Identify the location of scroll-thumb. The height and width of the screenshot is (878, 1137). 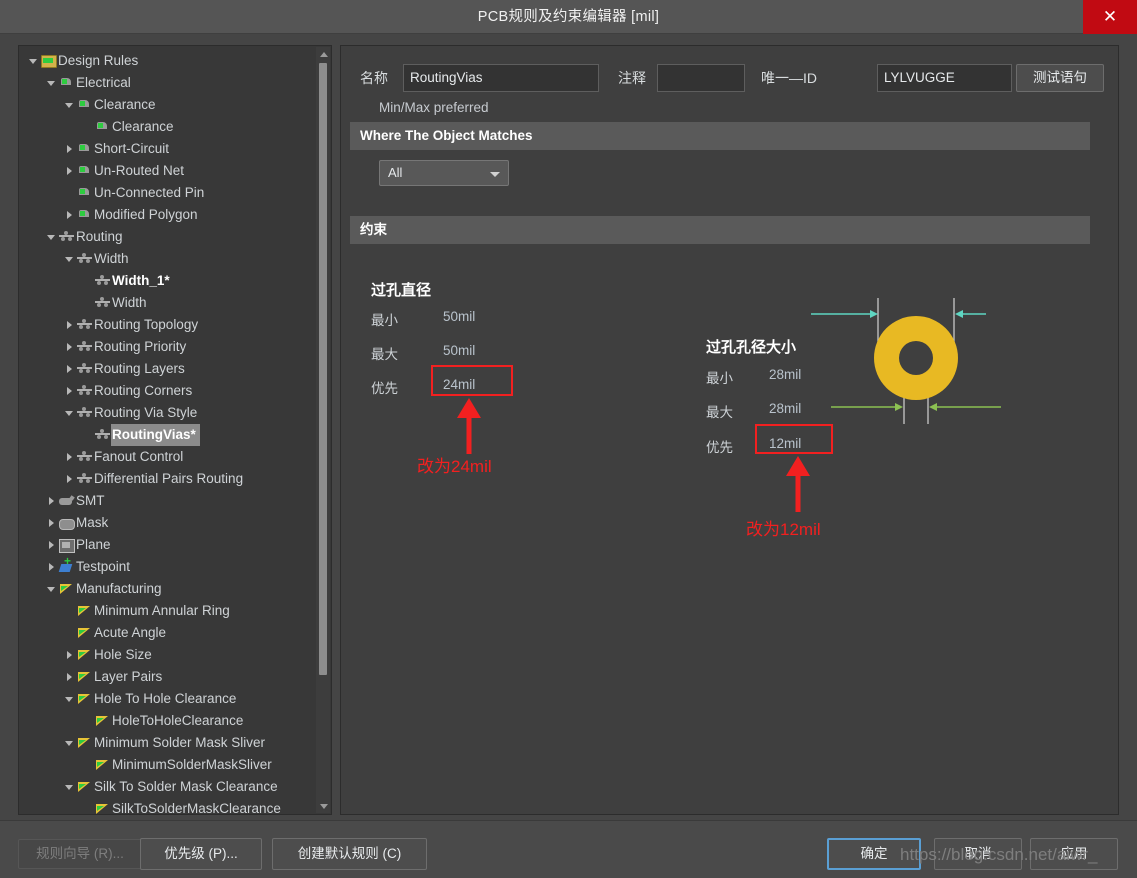
(323, 369).